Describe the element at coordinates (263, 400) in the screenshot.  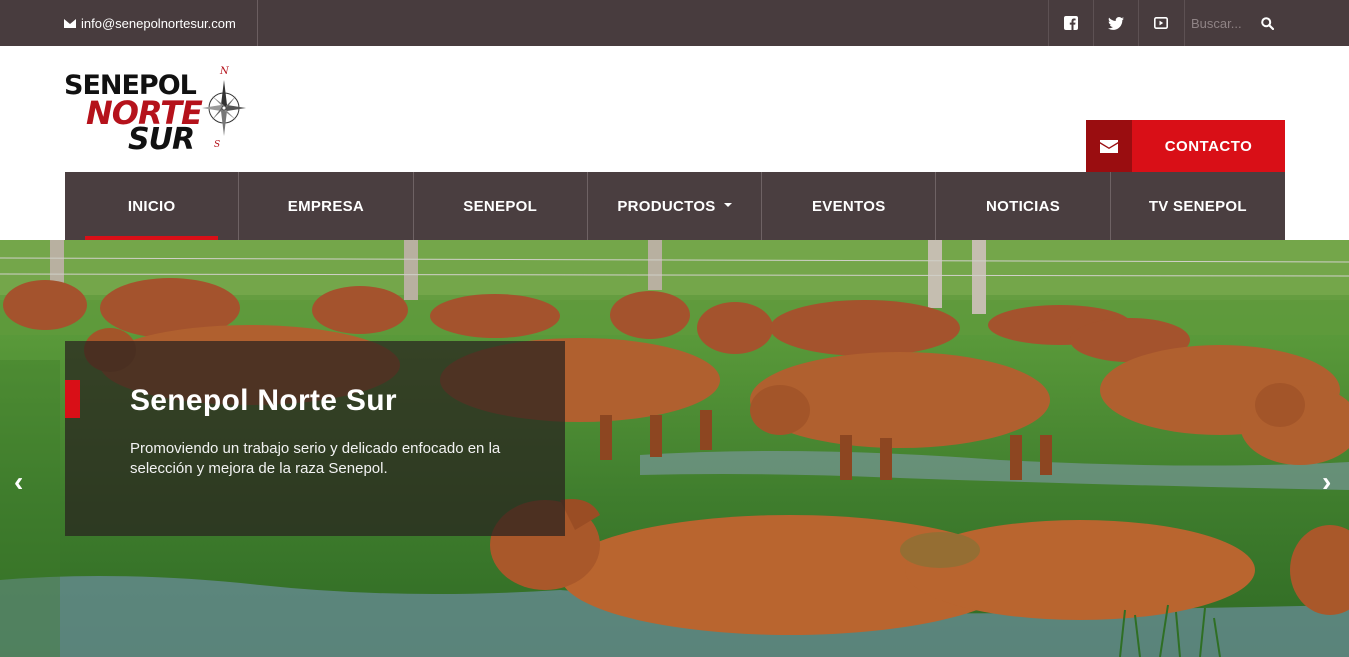
I see `hero-title: Senepol Norte Sur` at that location.